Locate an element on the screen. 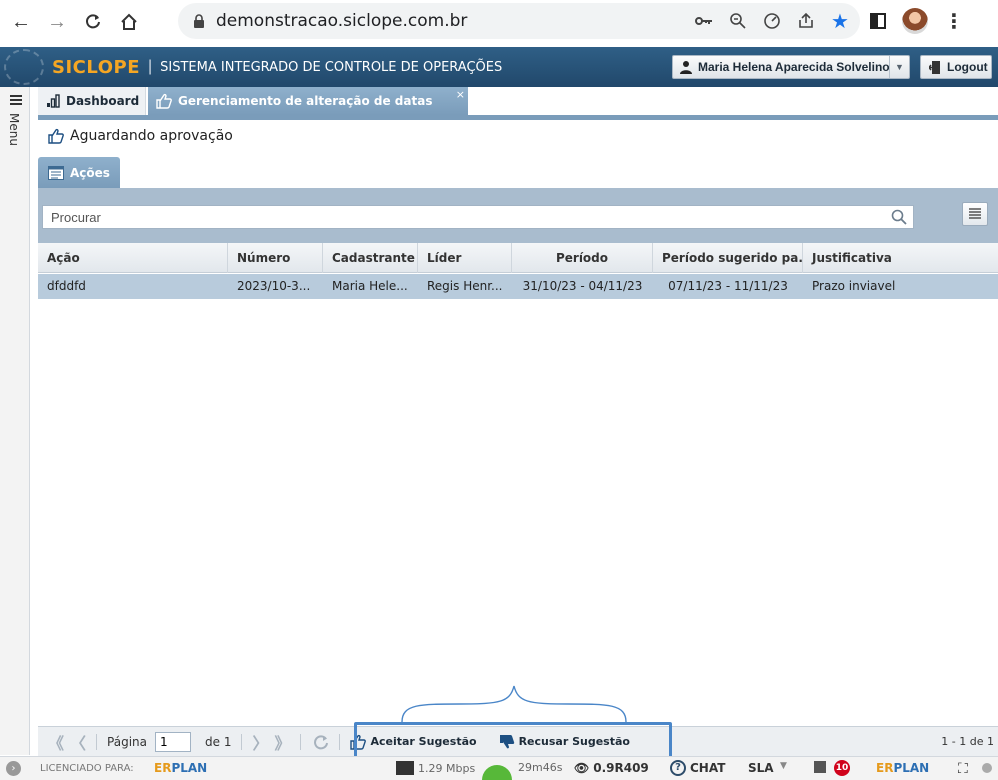  session-status-indicator is located at coordinates (497, 772).